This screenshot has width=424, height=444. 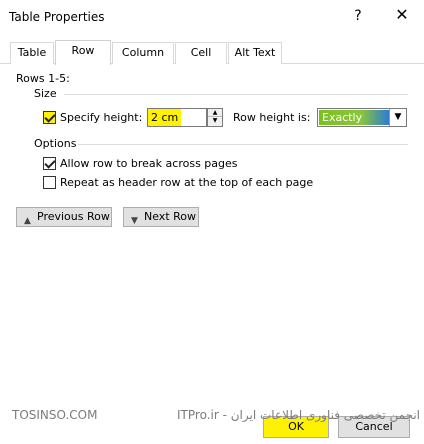 I want to click on tab-column: Column, so click(x=143, y=53).